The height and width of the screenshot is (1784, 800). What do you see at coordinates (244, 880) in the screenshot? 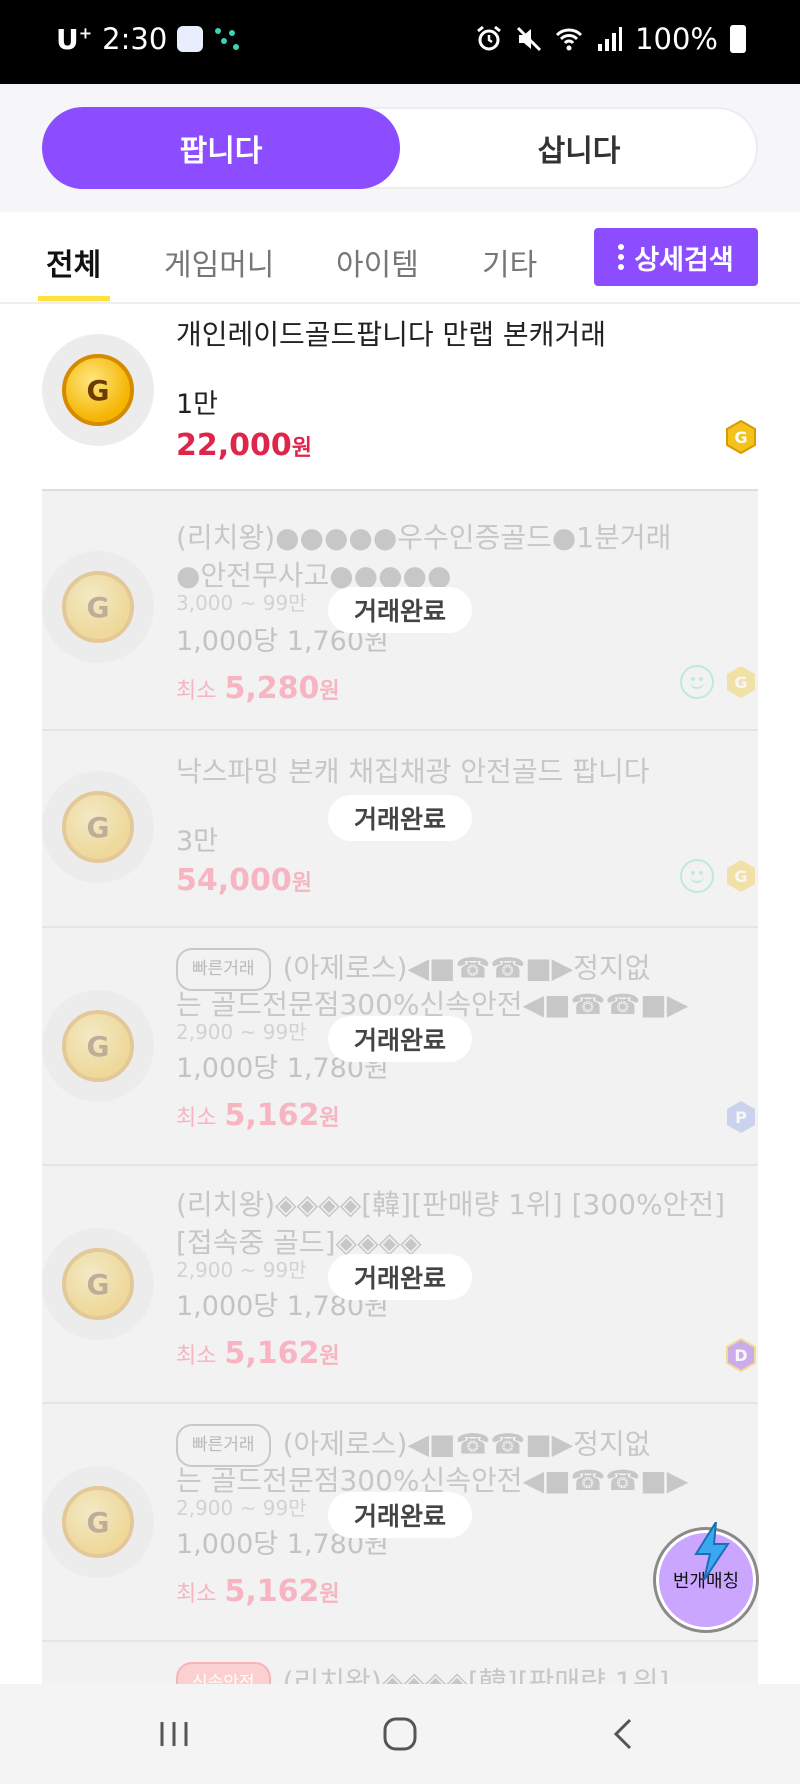
I see `listing-price: 54,000원` at bounding box center [244, 880].